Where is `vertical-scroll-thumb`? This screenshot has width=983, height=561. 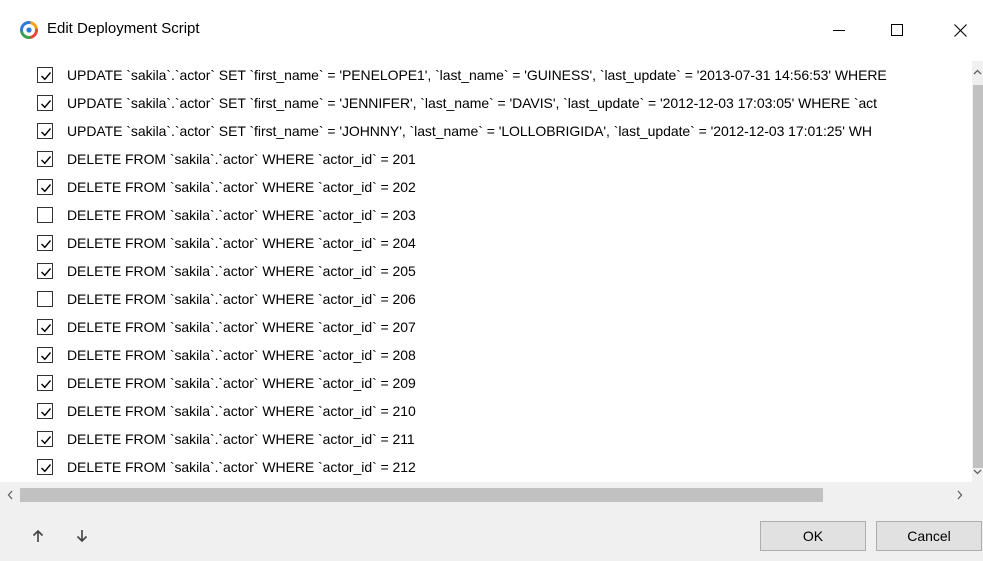 vertical-scroll-thumb is located at coordinates (978, 276).